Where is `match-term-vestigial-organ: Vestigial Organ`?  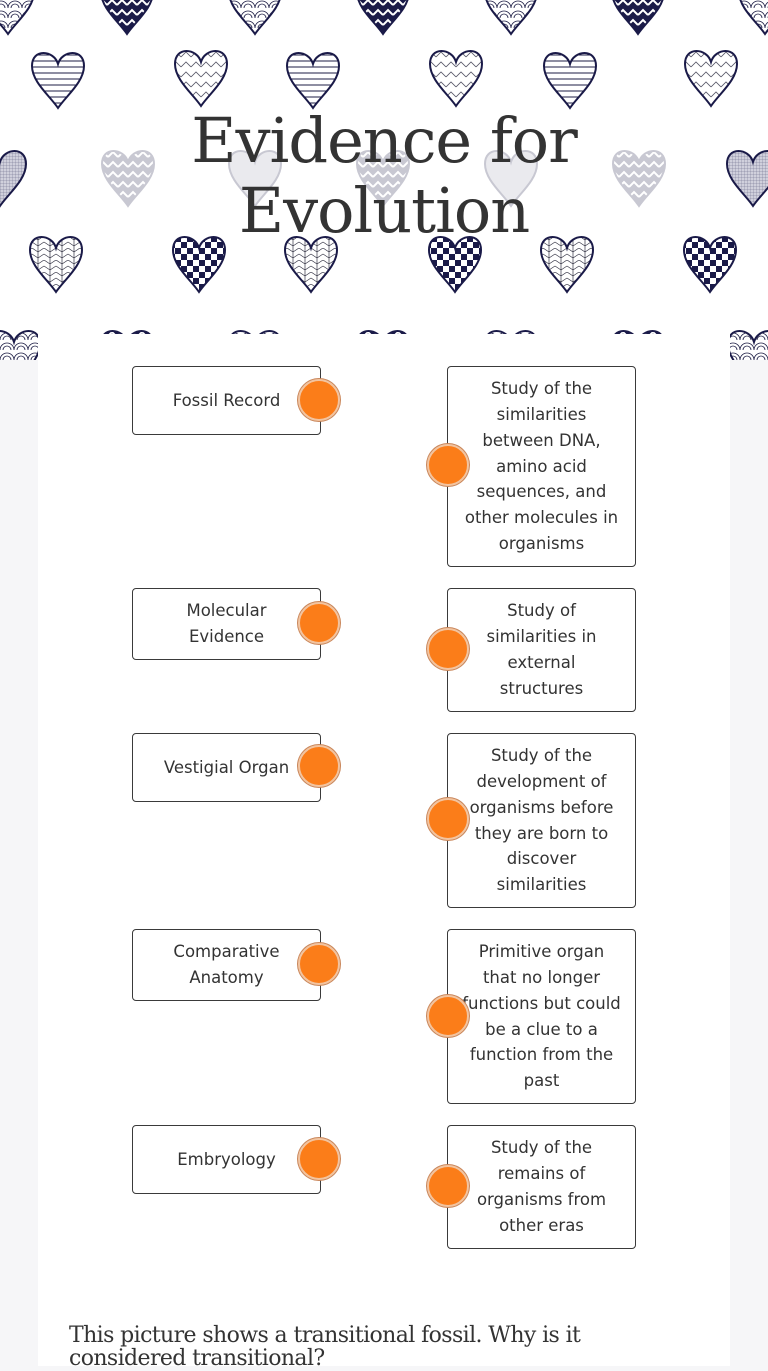
match-term-vestigial-organ: Vestigial Organ is located at coordinates (226, 767).